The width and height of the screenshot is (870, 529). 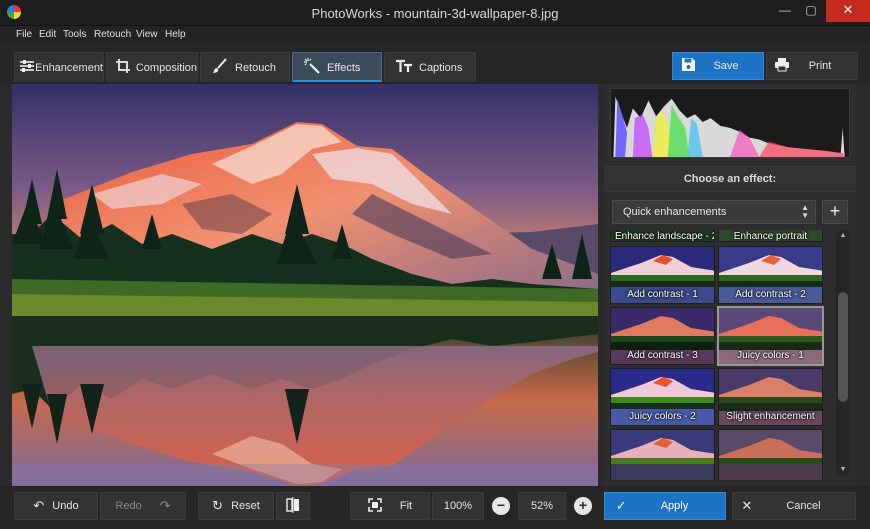 I want to click on zoom-100-button: 100%, so click(x=458, y=506).